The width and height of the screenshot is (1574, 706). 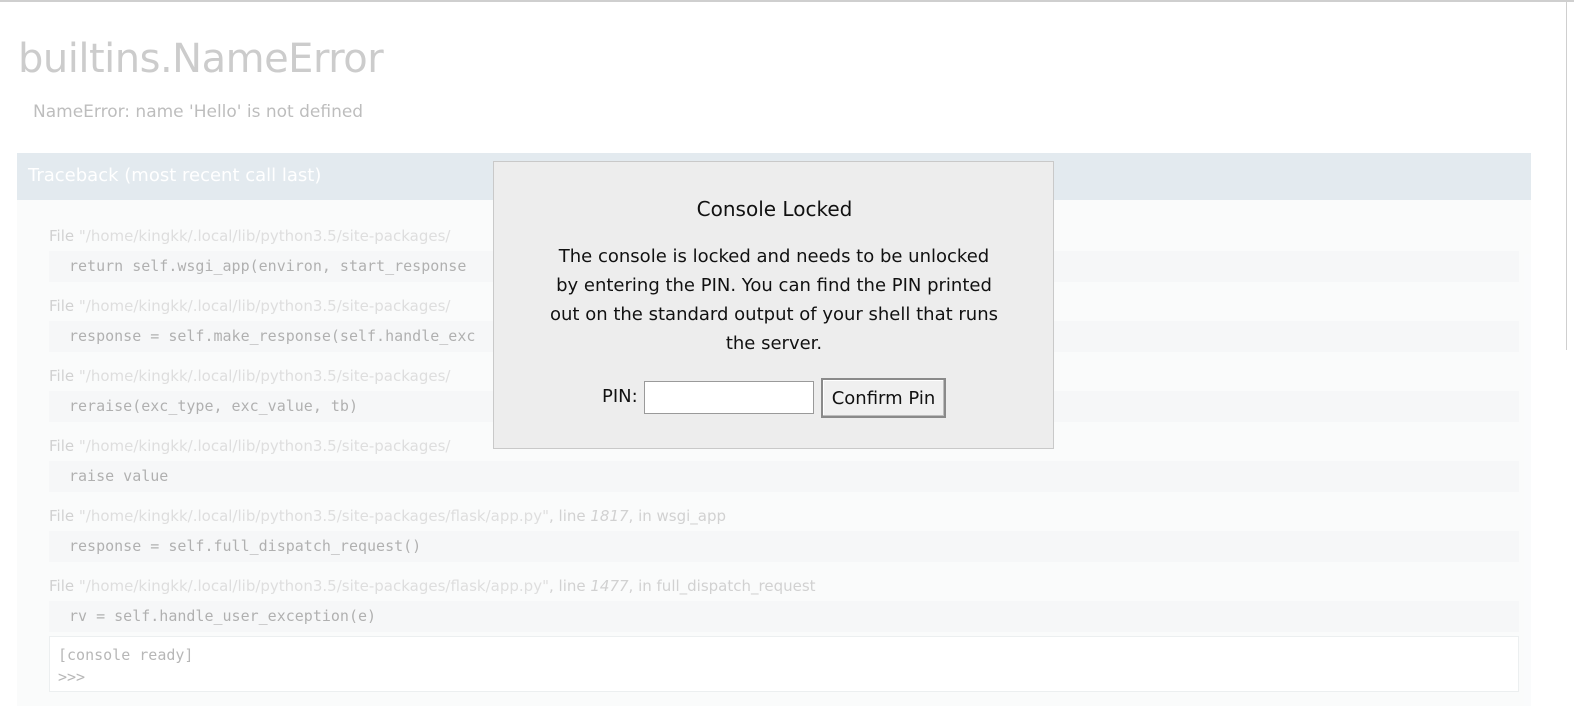 What do you see at coordinates (691, 516) in the screenshot?
I see `function-name: wsgi_app` at bounding box center [691, 516].